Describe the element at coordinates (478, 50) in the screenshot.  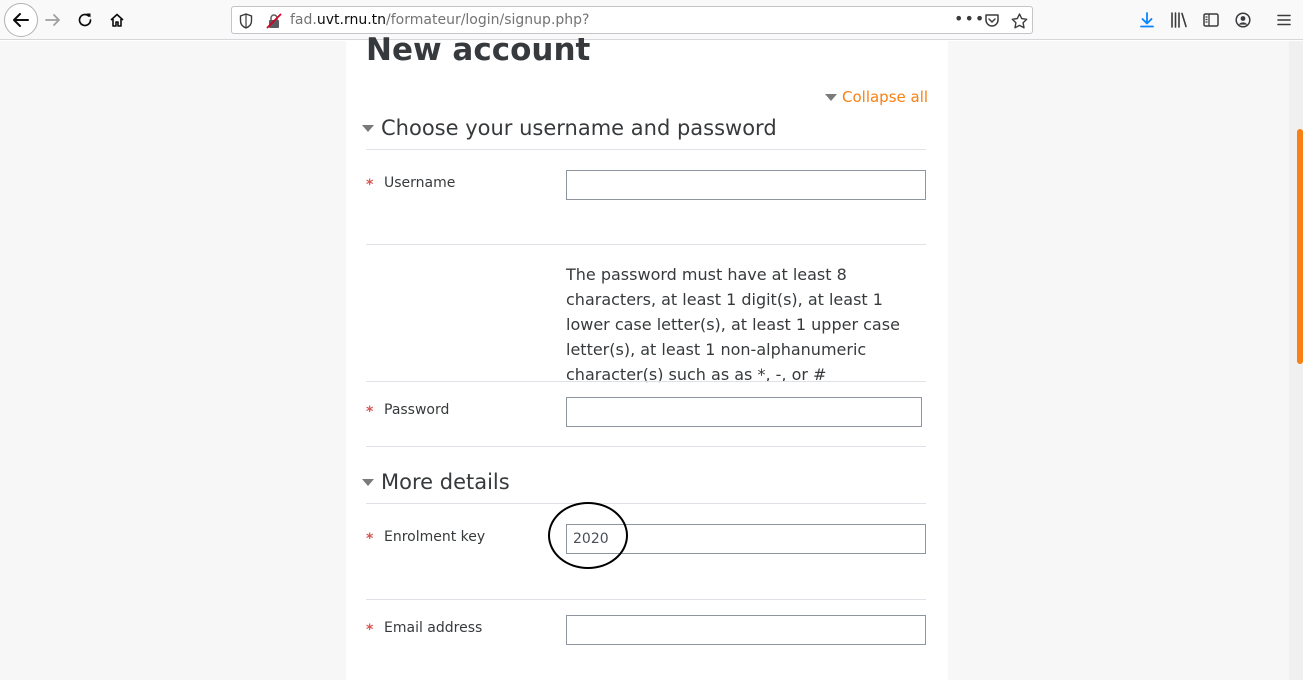
I see `page-title: New account` at that location.